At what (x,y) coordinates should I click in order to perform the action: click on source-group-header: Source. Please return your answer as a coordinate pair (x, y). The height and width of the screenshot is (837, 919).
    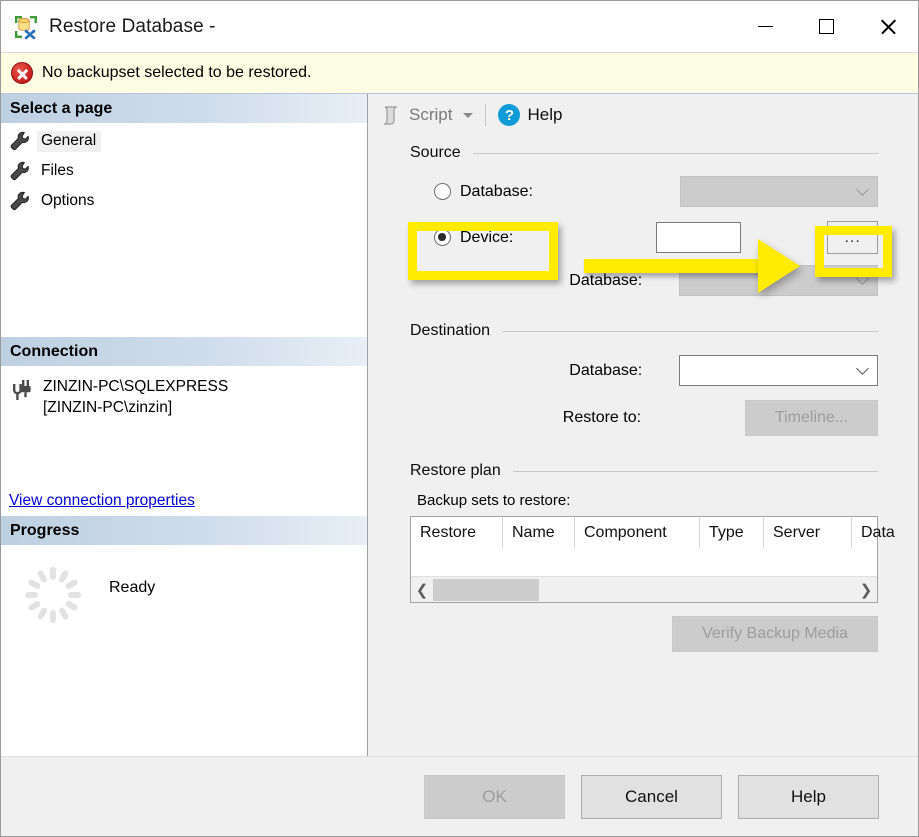
    Looking at the image, I should click on (644, 153).